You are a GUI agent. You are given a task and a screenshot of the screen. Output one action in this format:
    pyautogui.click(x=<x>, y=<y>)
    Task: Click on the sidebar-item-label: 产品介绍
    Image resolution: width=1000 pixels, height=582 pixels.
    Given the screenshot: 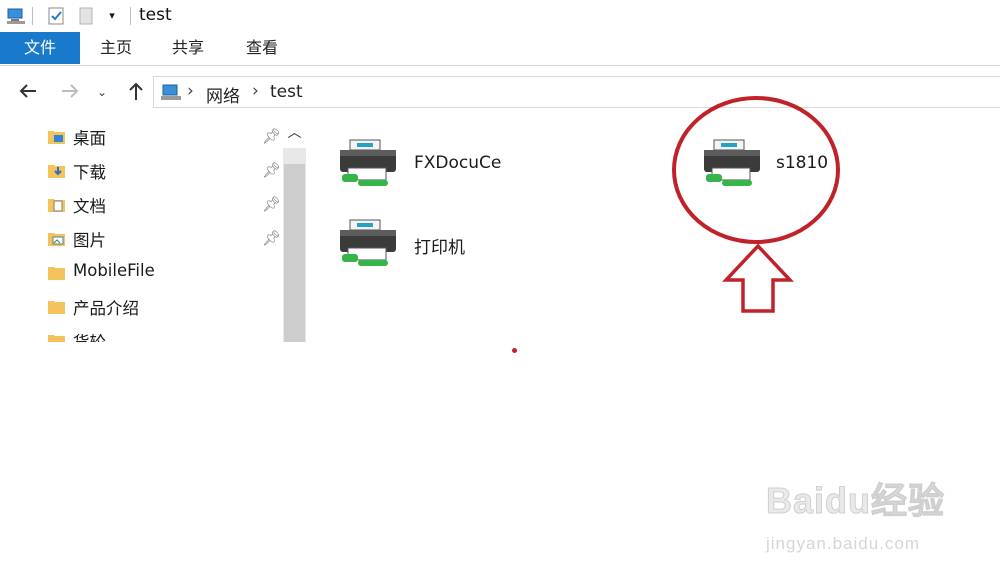 What is the action you would take?
    pyautogui.click(x=106, y=308)
    